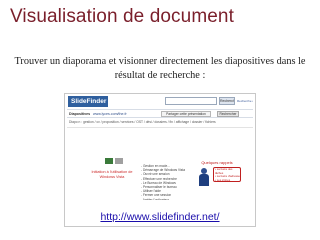 The image size is (320, 240). What do you see at coordinates (88, 101) in the screenshot?
I see `slidefinder-logo: SlideFinder` at bounding box center [88, 101].